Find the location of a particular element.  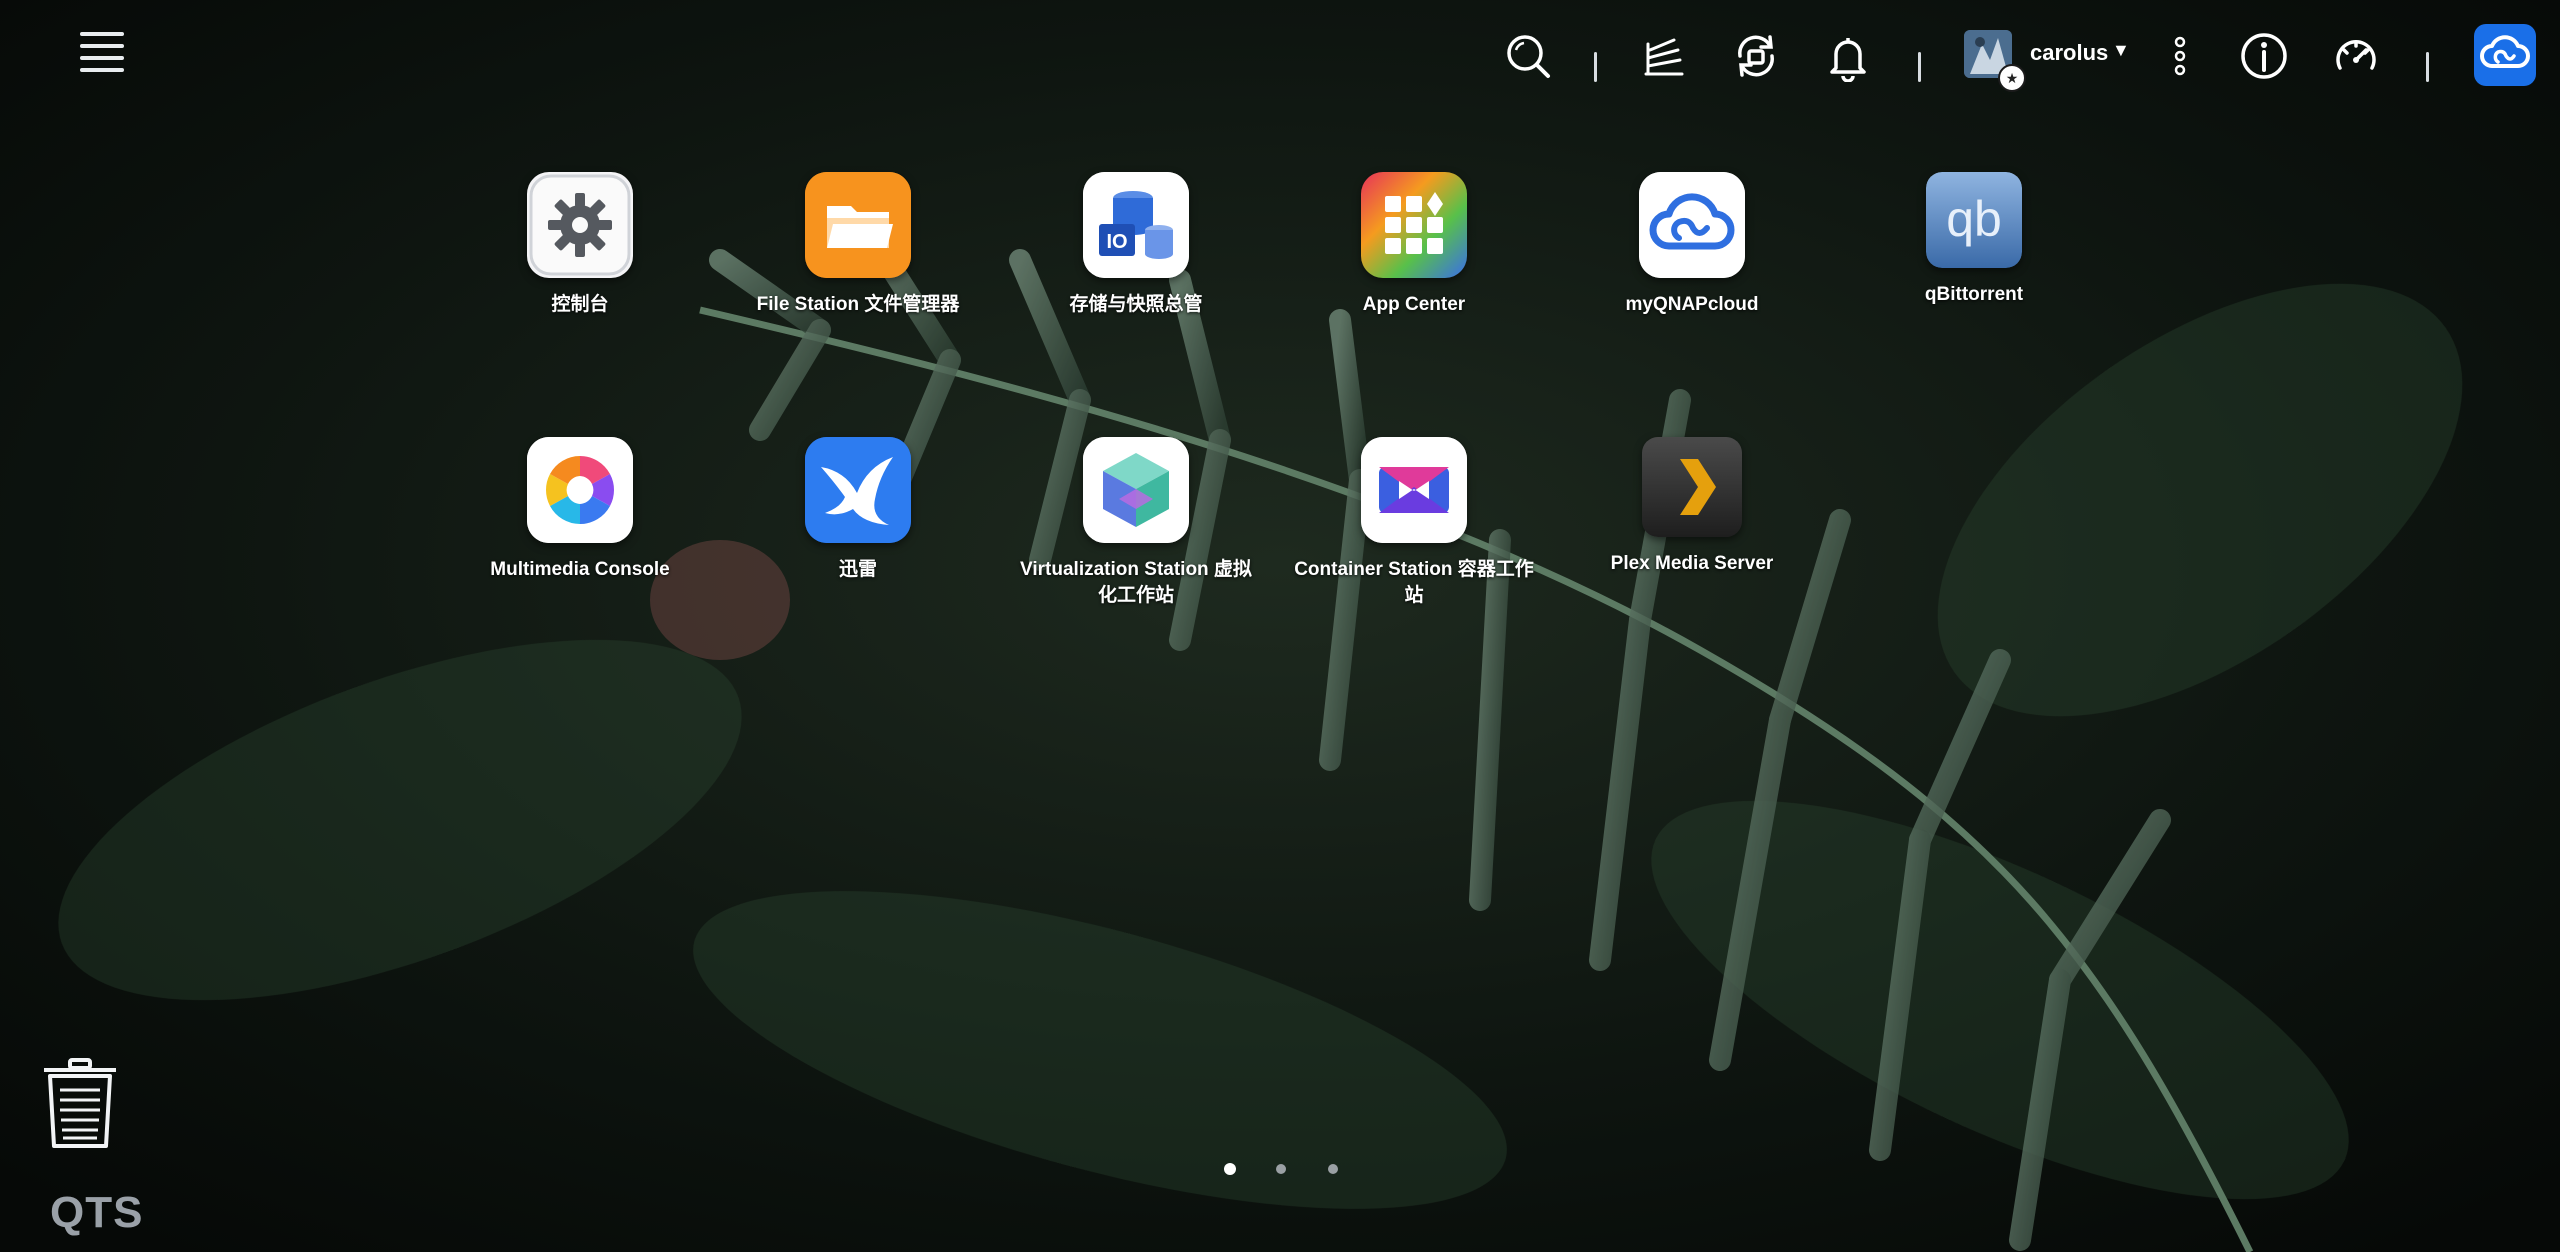

folder-icon is located at coordinates (858, 225).